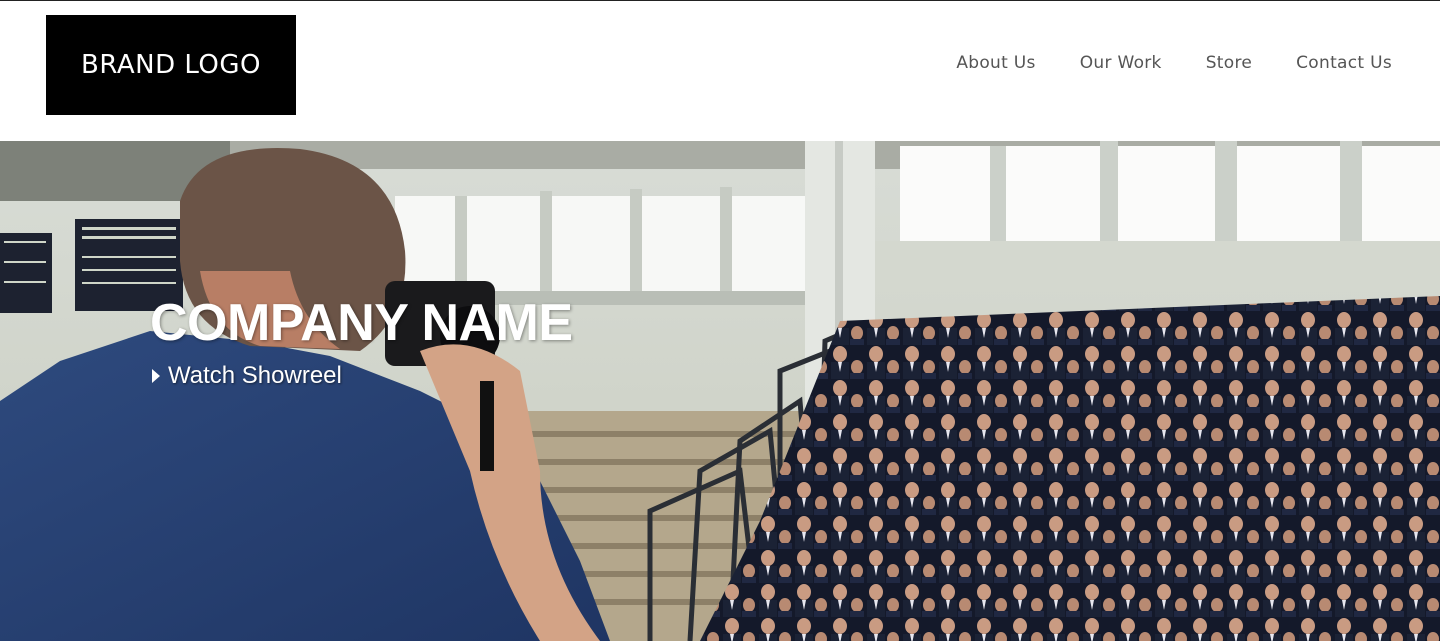 The image size is (1440, 641). Describe the element at coordinates (1174, 63) in the screenshot. I see `main-nav: About Us Our Work Store Contact Us` at that location.